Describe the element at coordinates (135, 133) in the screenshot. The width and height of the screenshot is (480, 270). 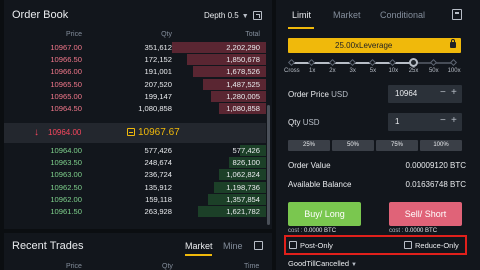
I see `last-price-bar: ↓ 10964.00 10967.67` at that location.